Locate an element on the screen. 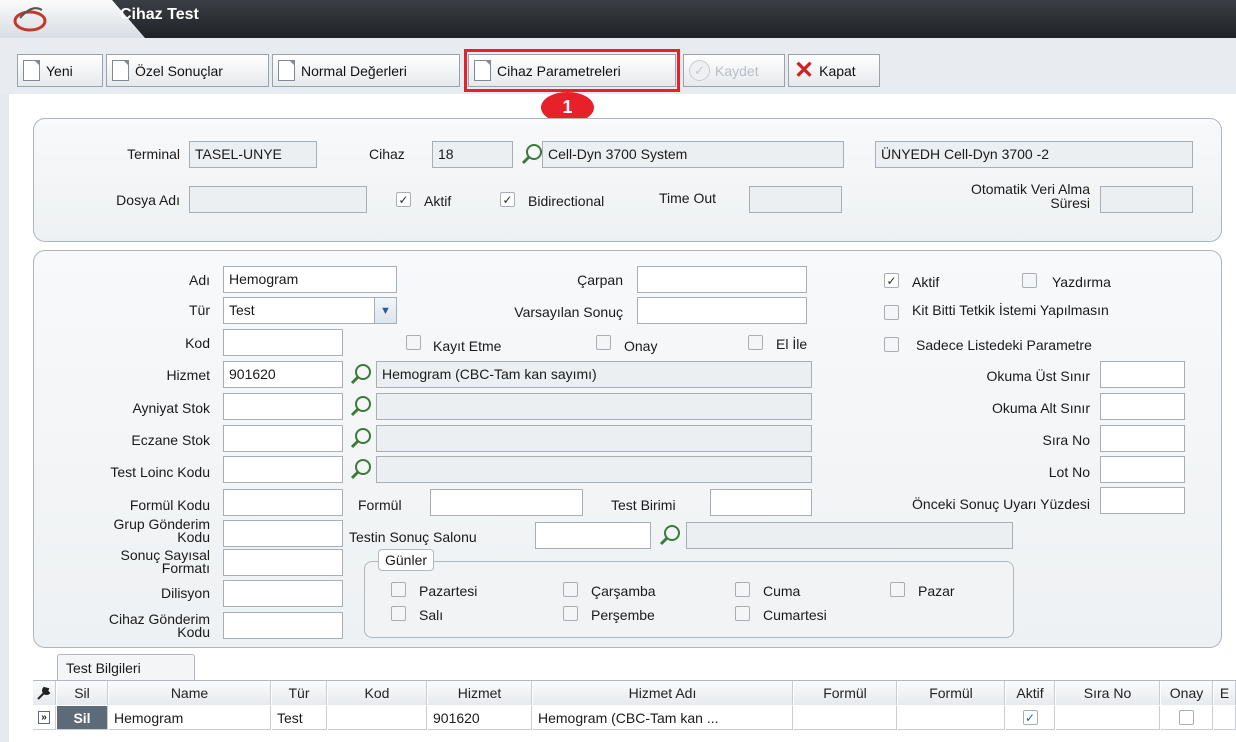 This screenshot has width=1236, height=742. tuesday-checkbox is located at coordinates (398, 613).